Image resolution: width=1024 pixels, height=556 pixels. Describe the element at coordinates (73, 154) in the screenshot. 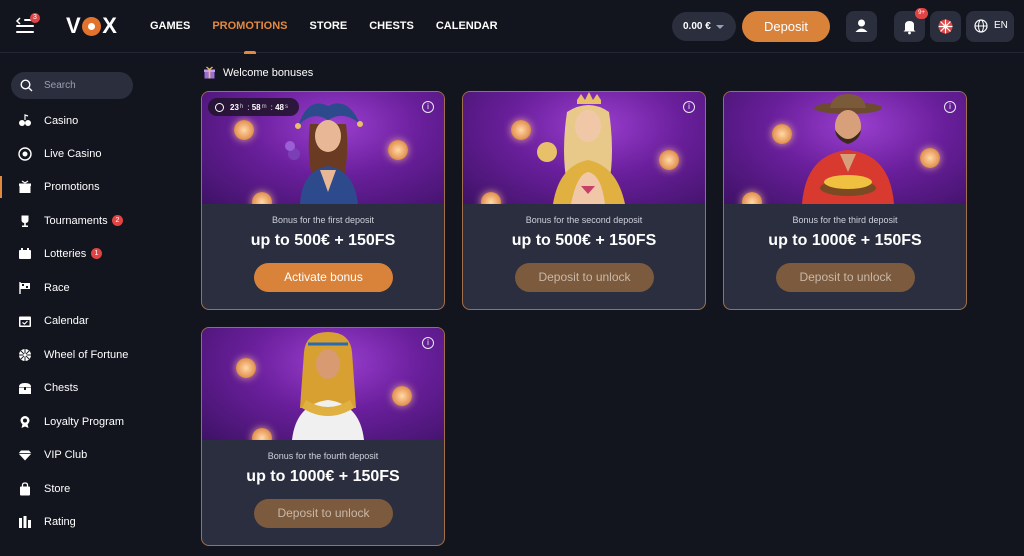

I see `sidebar-item-label: Live Casino` at that location.